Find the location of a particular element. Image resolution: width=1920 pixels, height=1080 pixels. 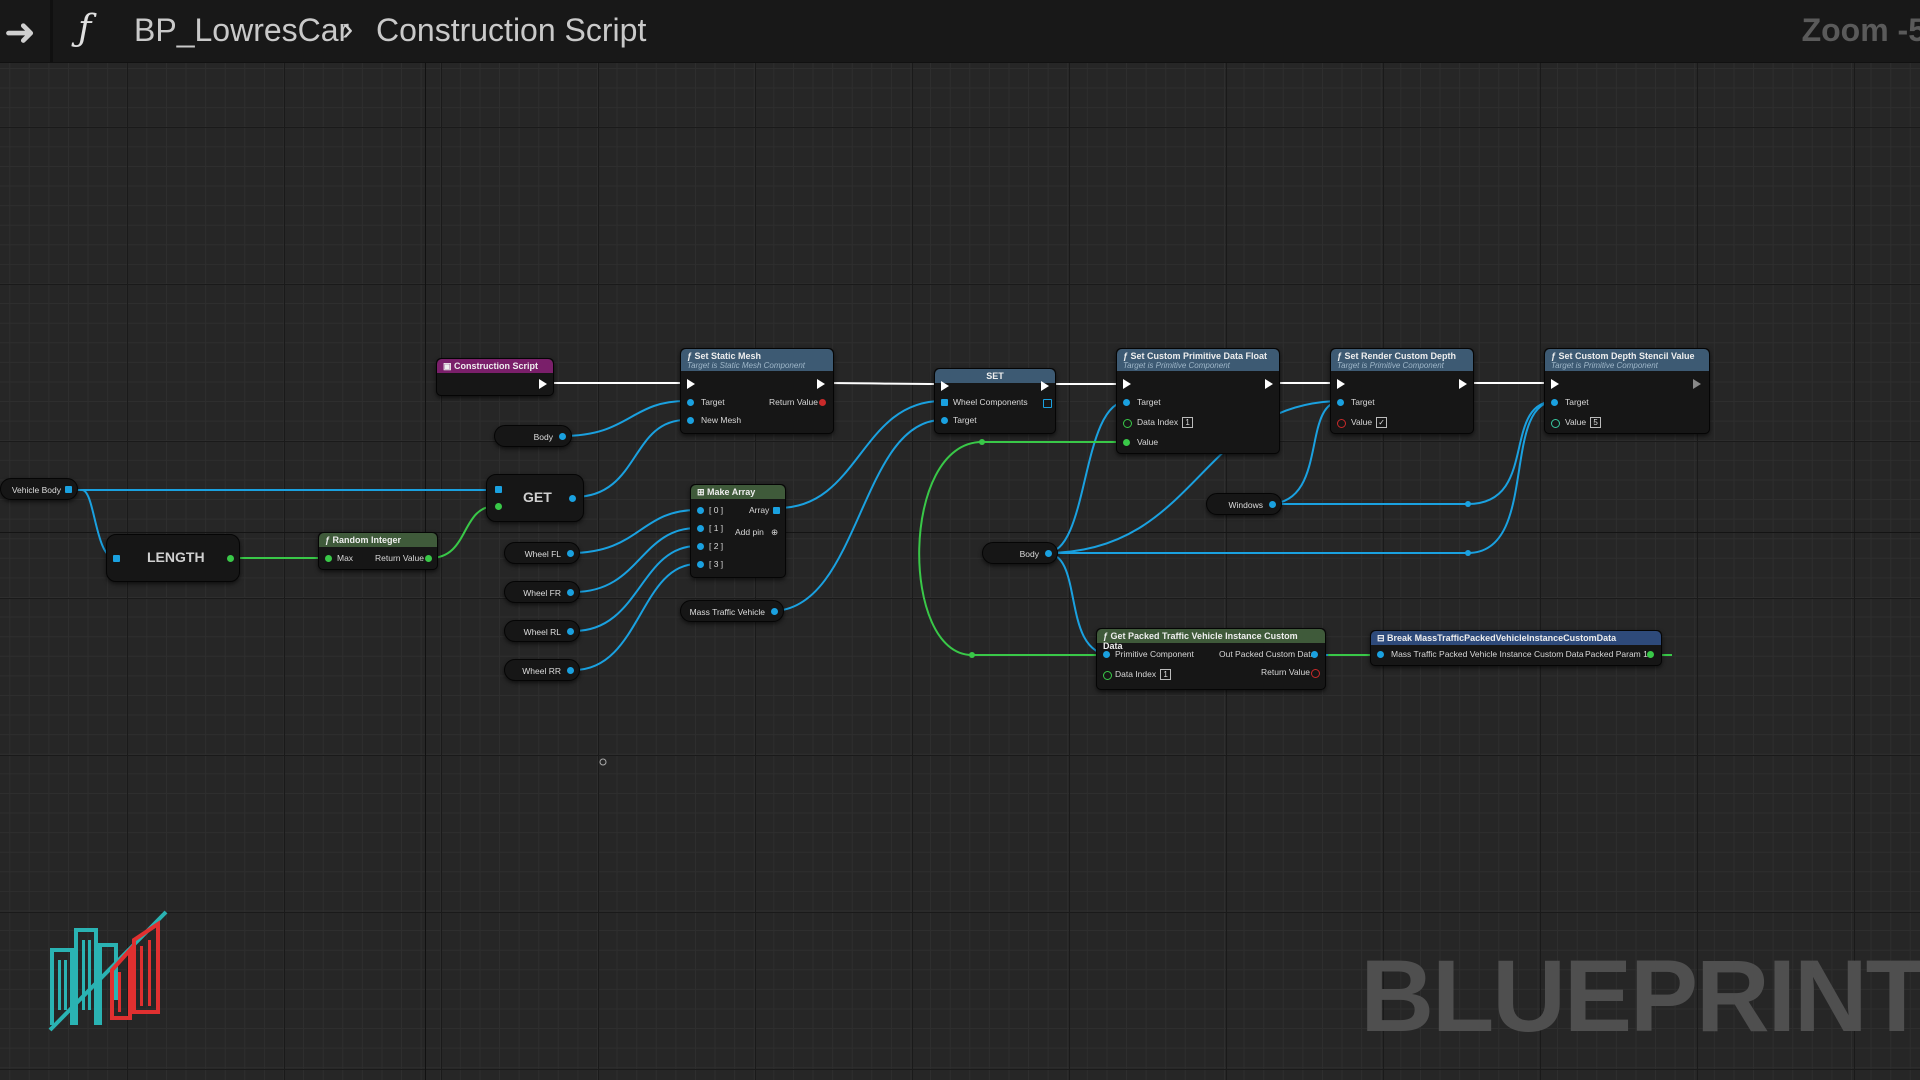

index-pin is located at coordinates (498, 506).